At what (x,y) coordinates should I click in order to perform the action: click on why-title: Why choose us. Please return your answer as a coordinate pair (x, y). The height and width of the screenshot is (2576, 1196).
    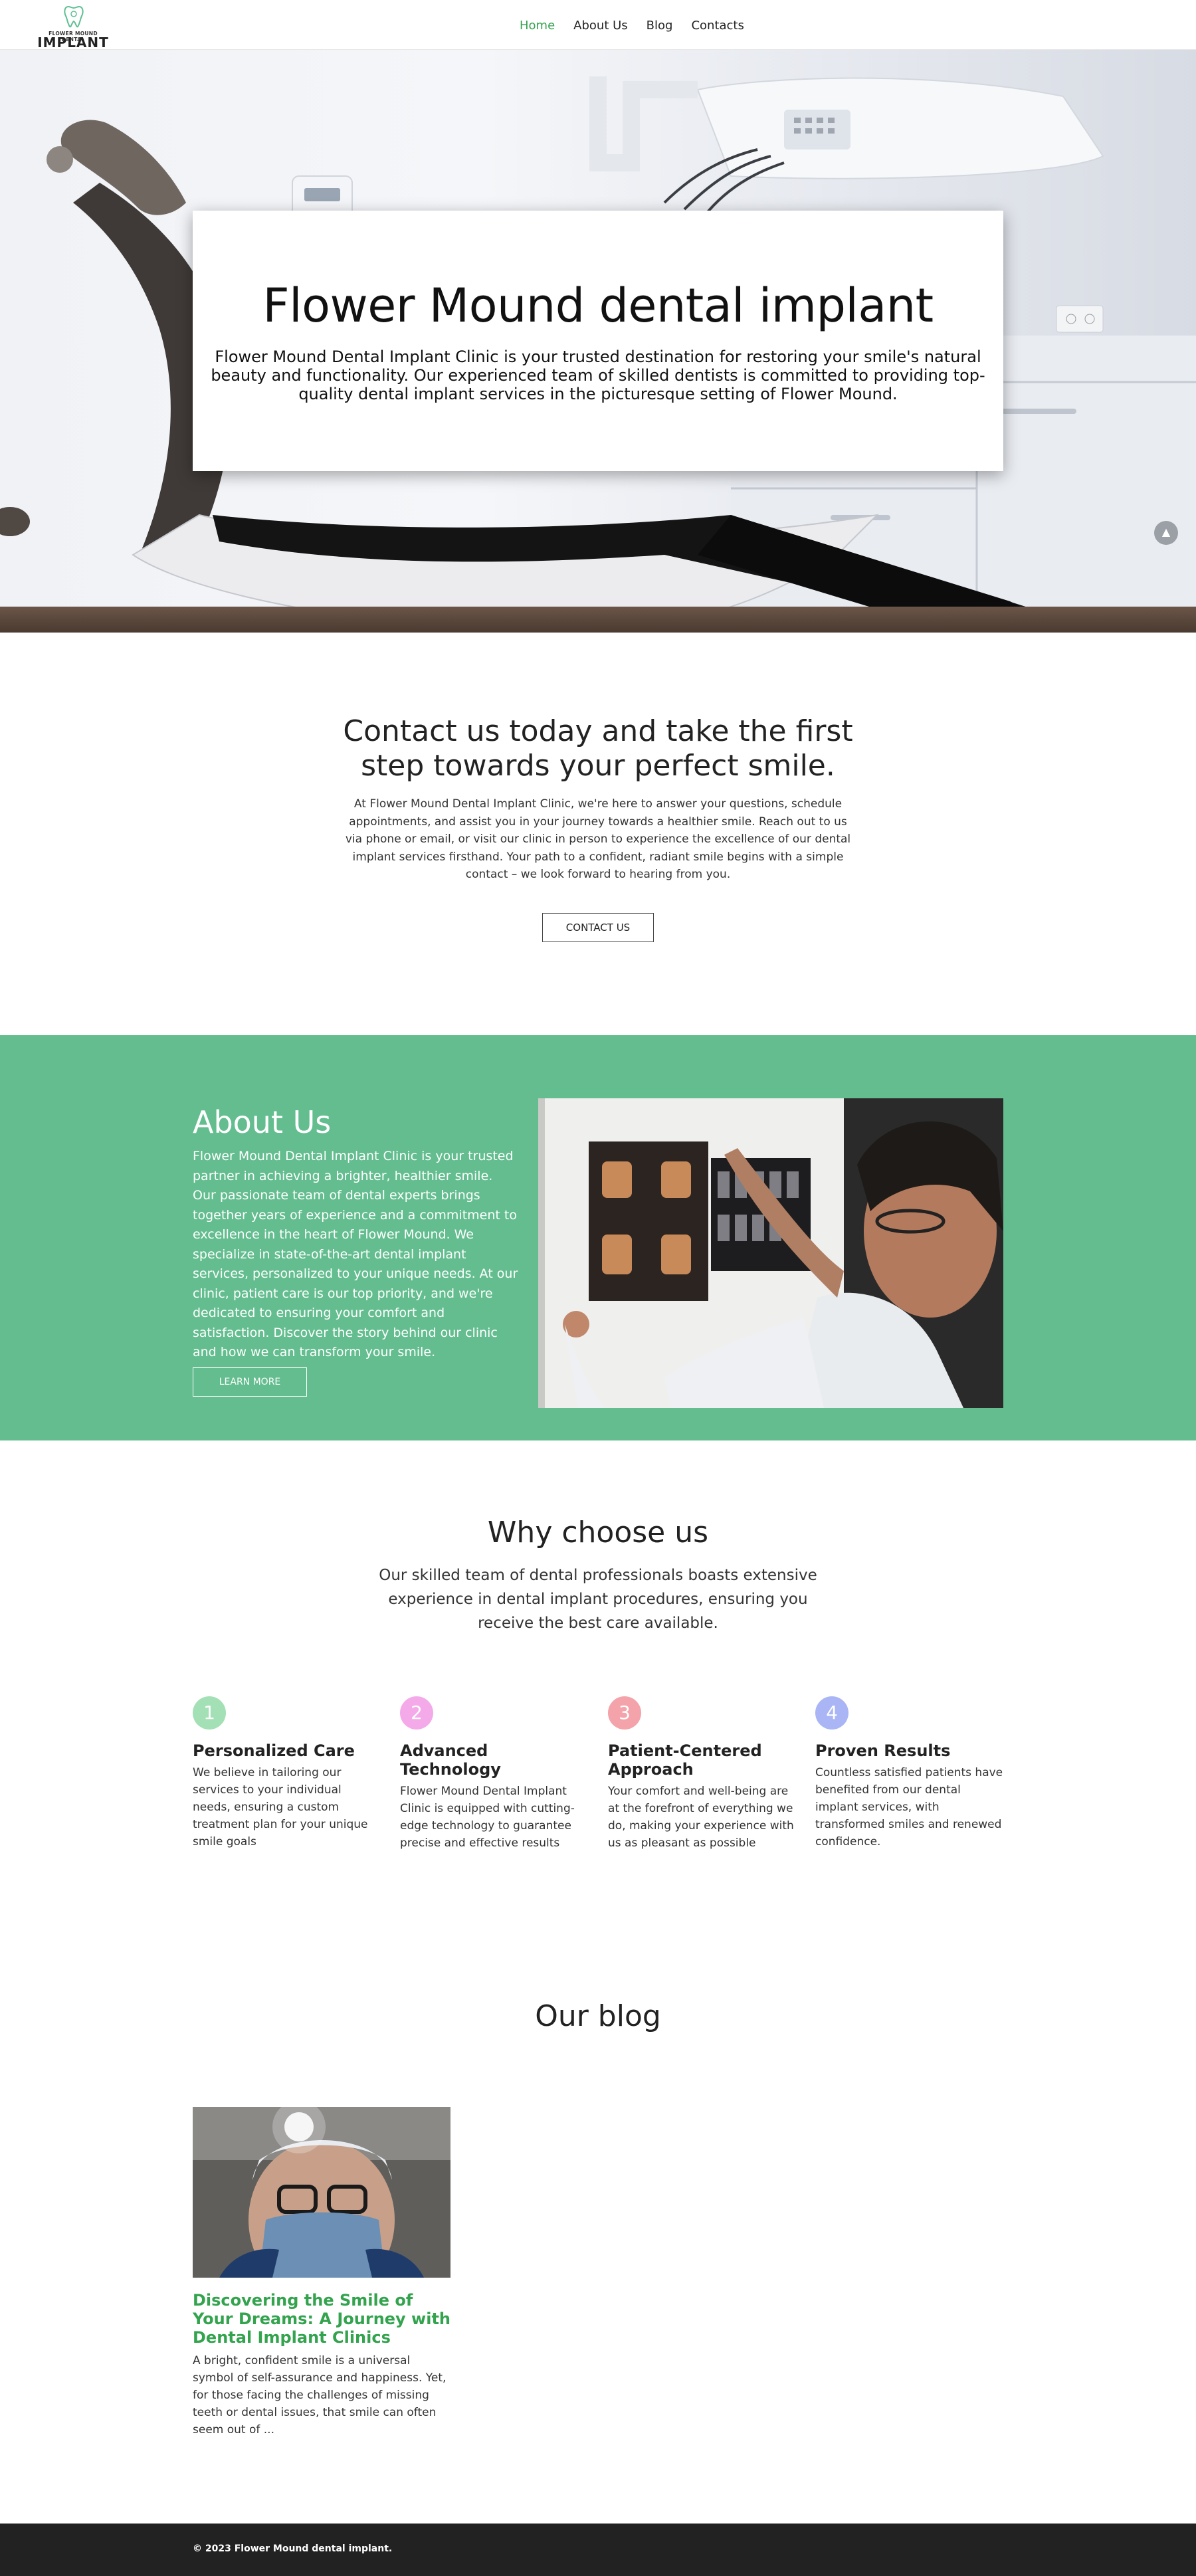
    Looking at the image, I should click on (598, 1533).